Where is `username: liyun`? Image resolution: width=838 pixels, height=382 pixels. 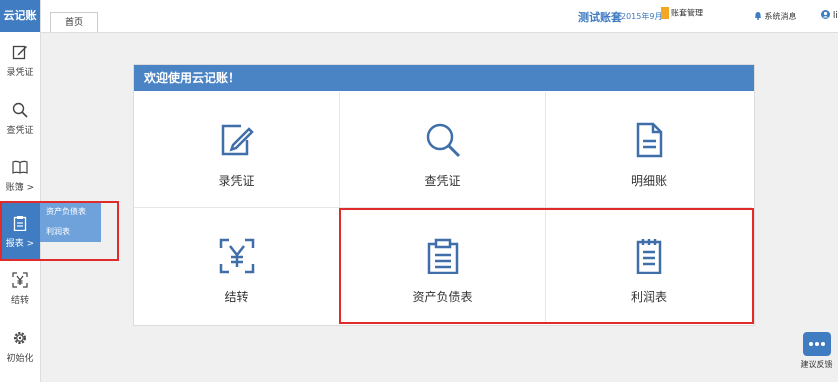
username: liyun is located at coordinates (835, 16).